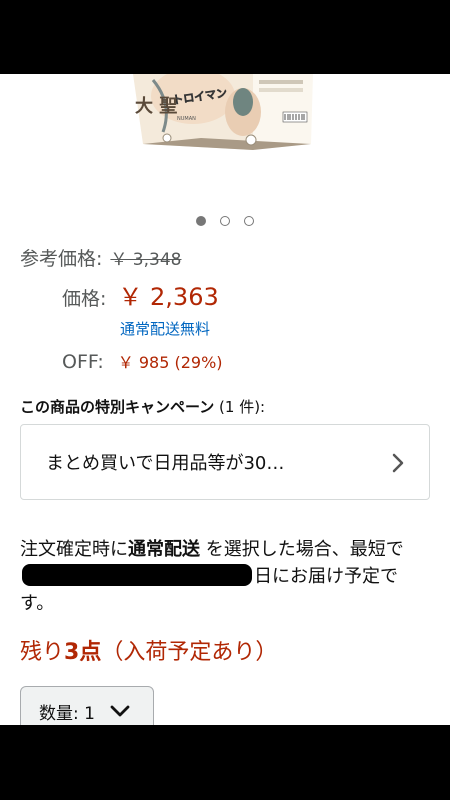  What do you see at coordinates (164, 549) in the screenshot?
I see `delivery-method: 通常配送` at bounding box center [164, 549].